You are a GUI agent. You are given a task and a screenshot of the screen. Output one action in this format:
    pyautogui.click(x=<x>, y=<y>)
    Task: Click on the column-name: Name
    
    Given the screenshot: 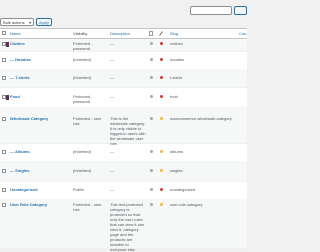 What is the action you would take?
    pyautogui.click(x=15, y=33)
    